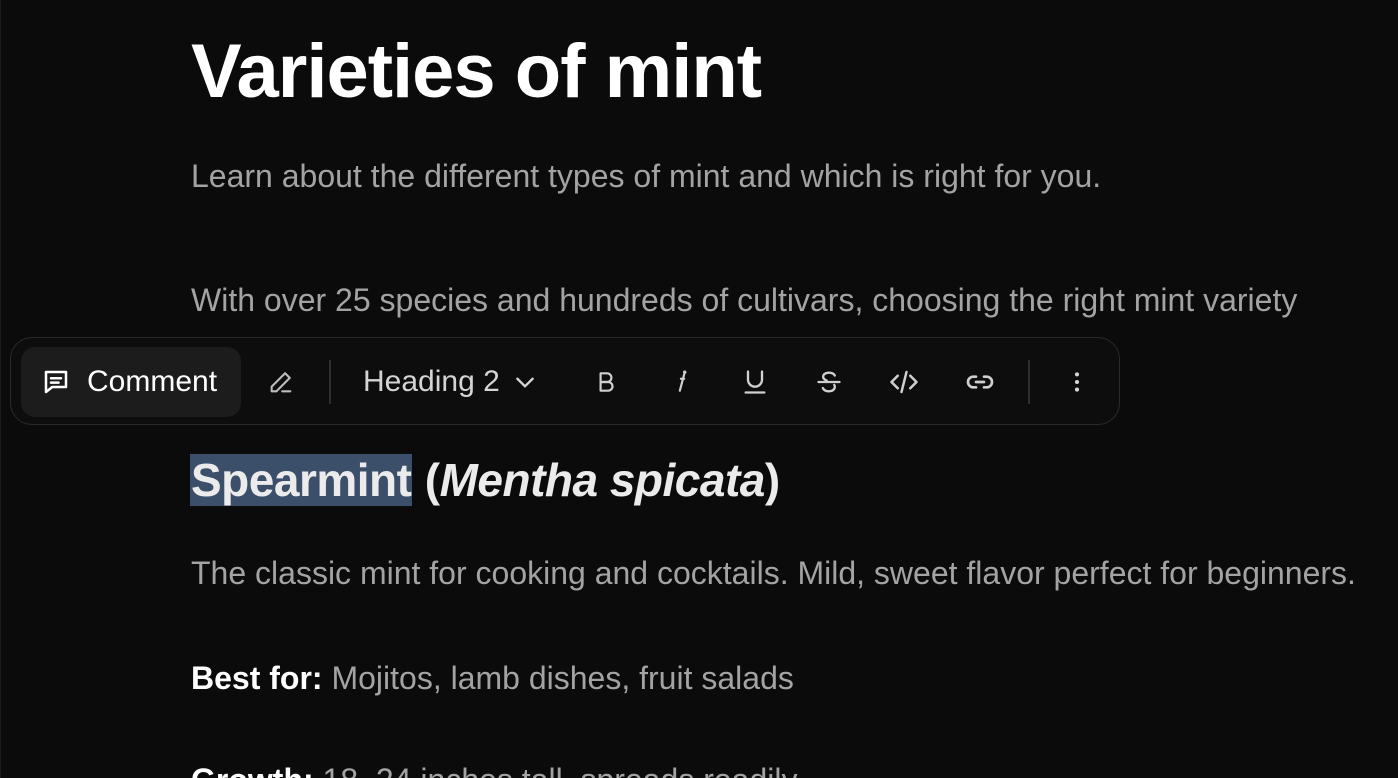 Image resolution: width=1398 pixels, height=778 pixels. Describe the element at coordinates (556, 770) in the screenshot. I see `growth-value: 18–24 inches tall, spreads readily` at that location.